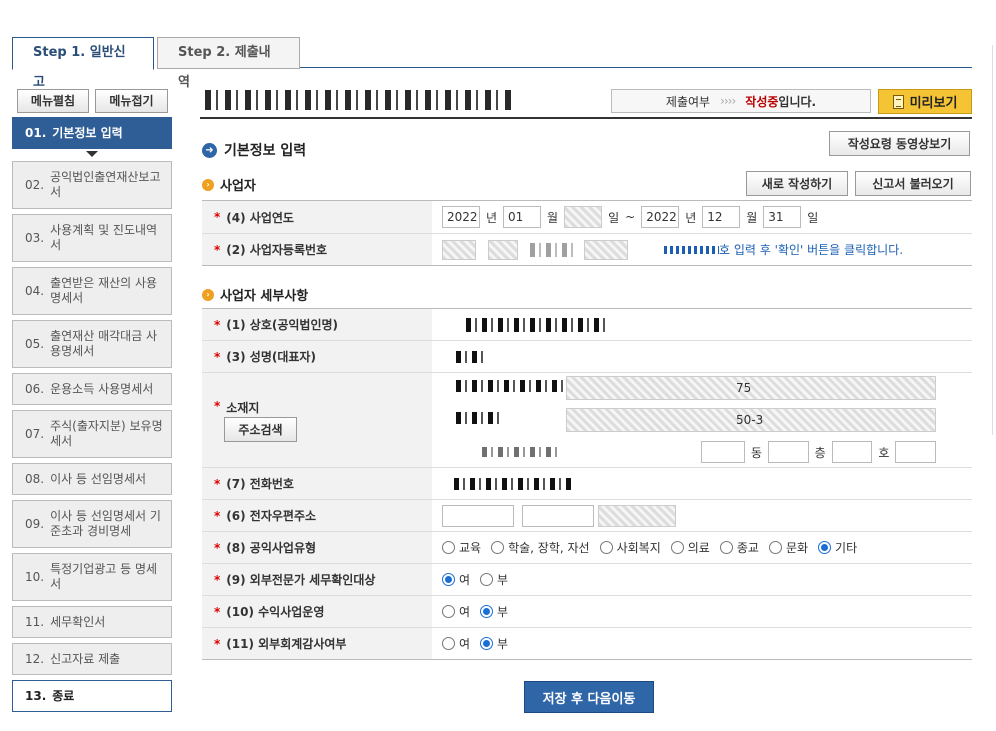 The width and height of the screenshot is (996, 731). What do you see at coordinates (898, 101) in the screenshot?
I see `document-icon` at bounding box center [898, 101].